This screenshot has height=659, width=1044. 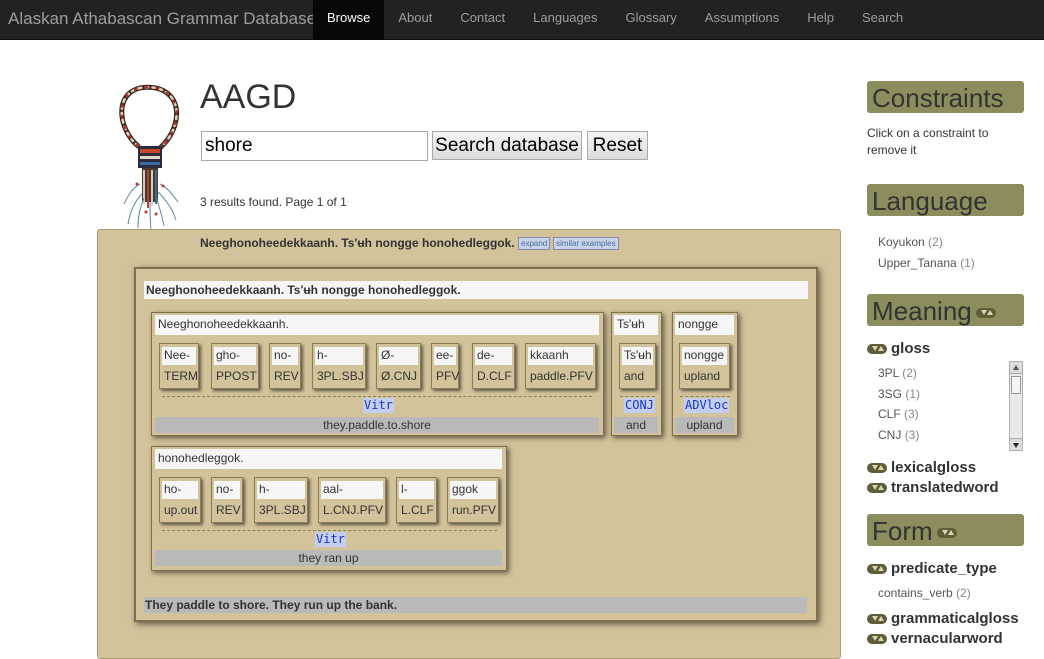 What do you see at coordinates (1016, 385) in the screenshot?
I see `scroll-thumb` at bounding box center [1016, 385].